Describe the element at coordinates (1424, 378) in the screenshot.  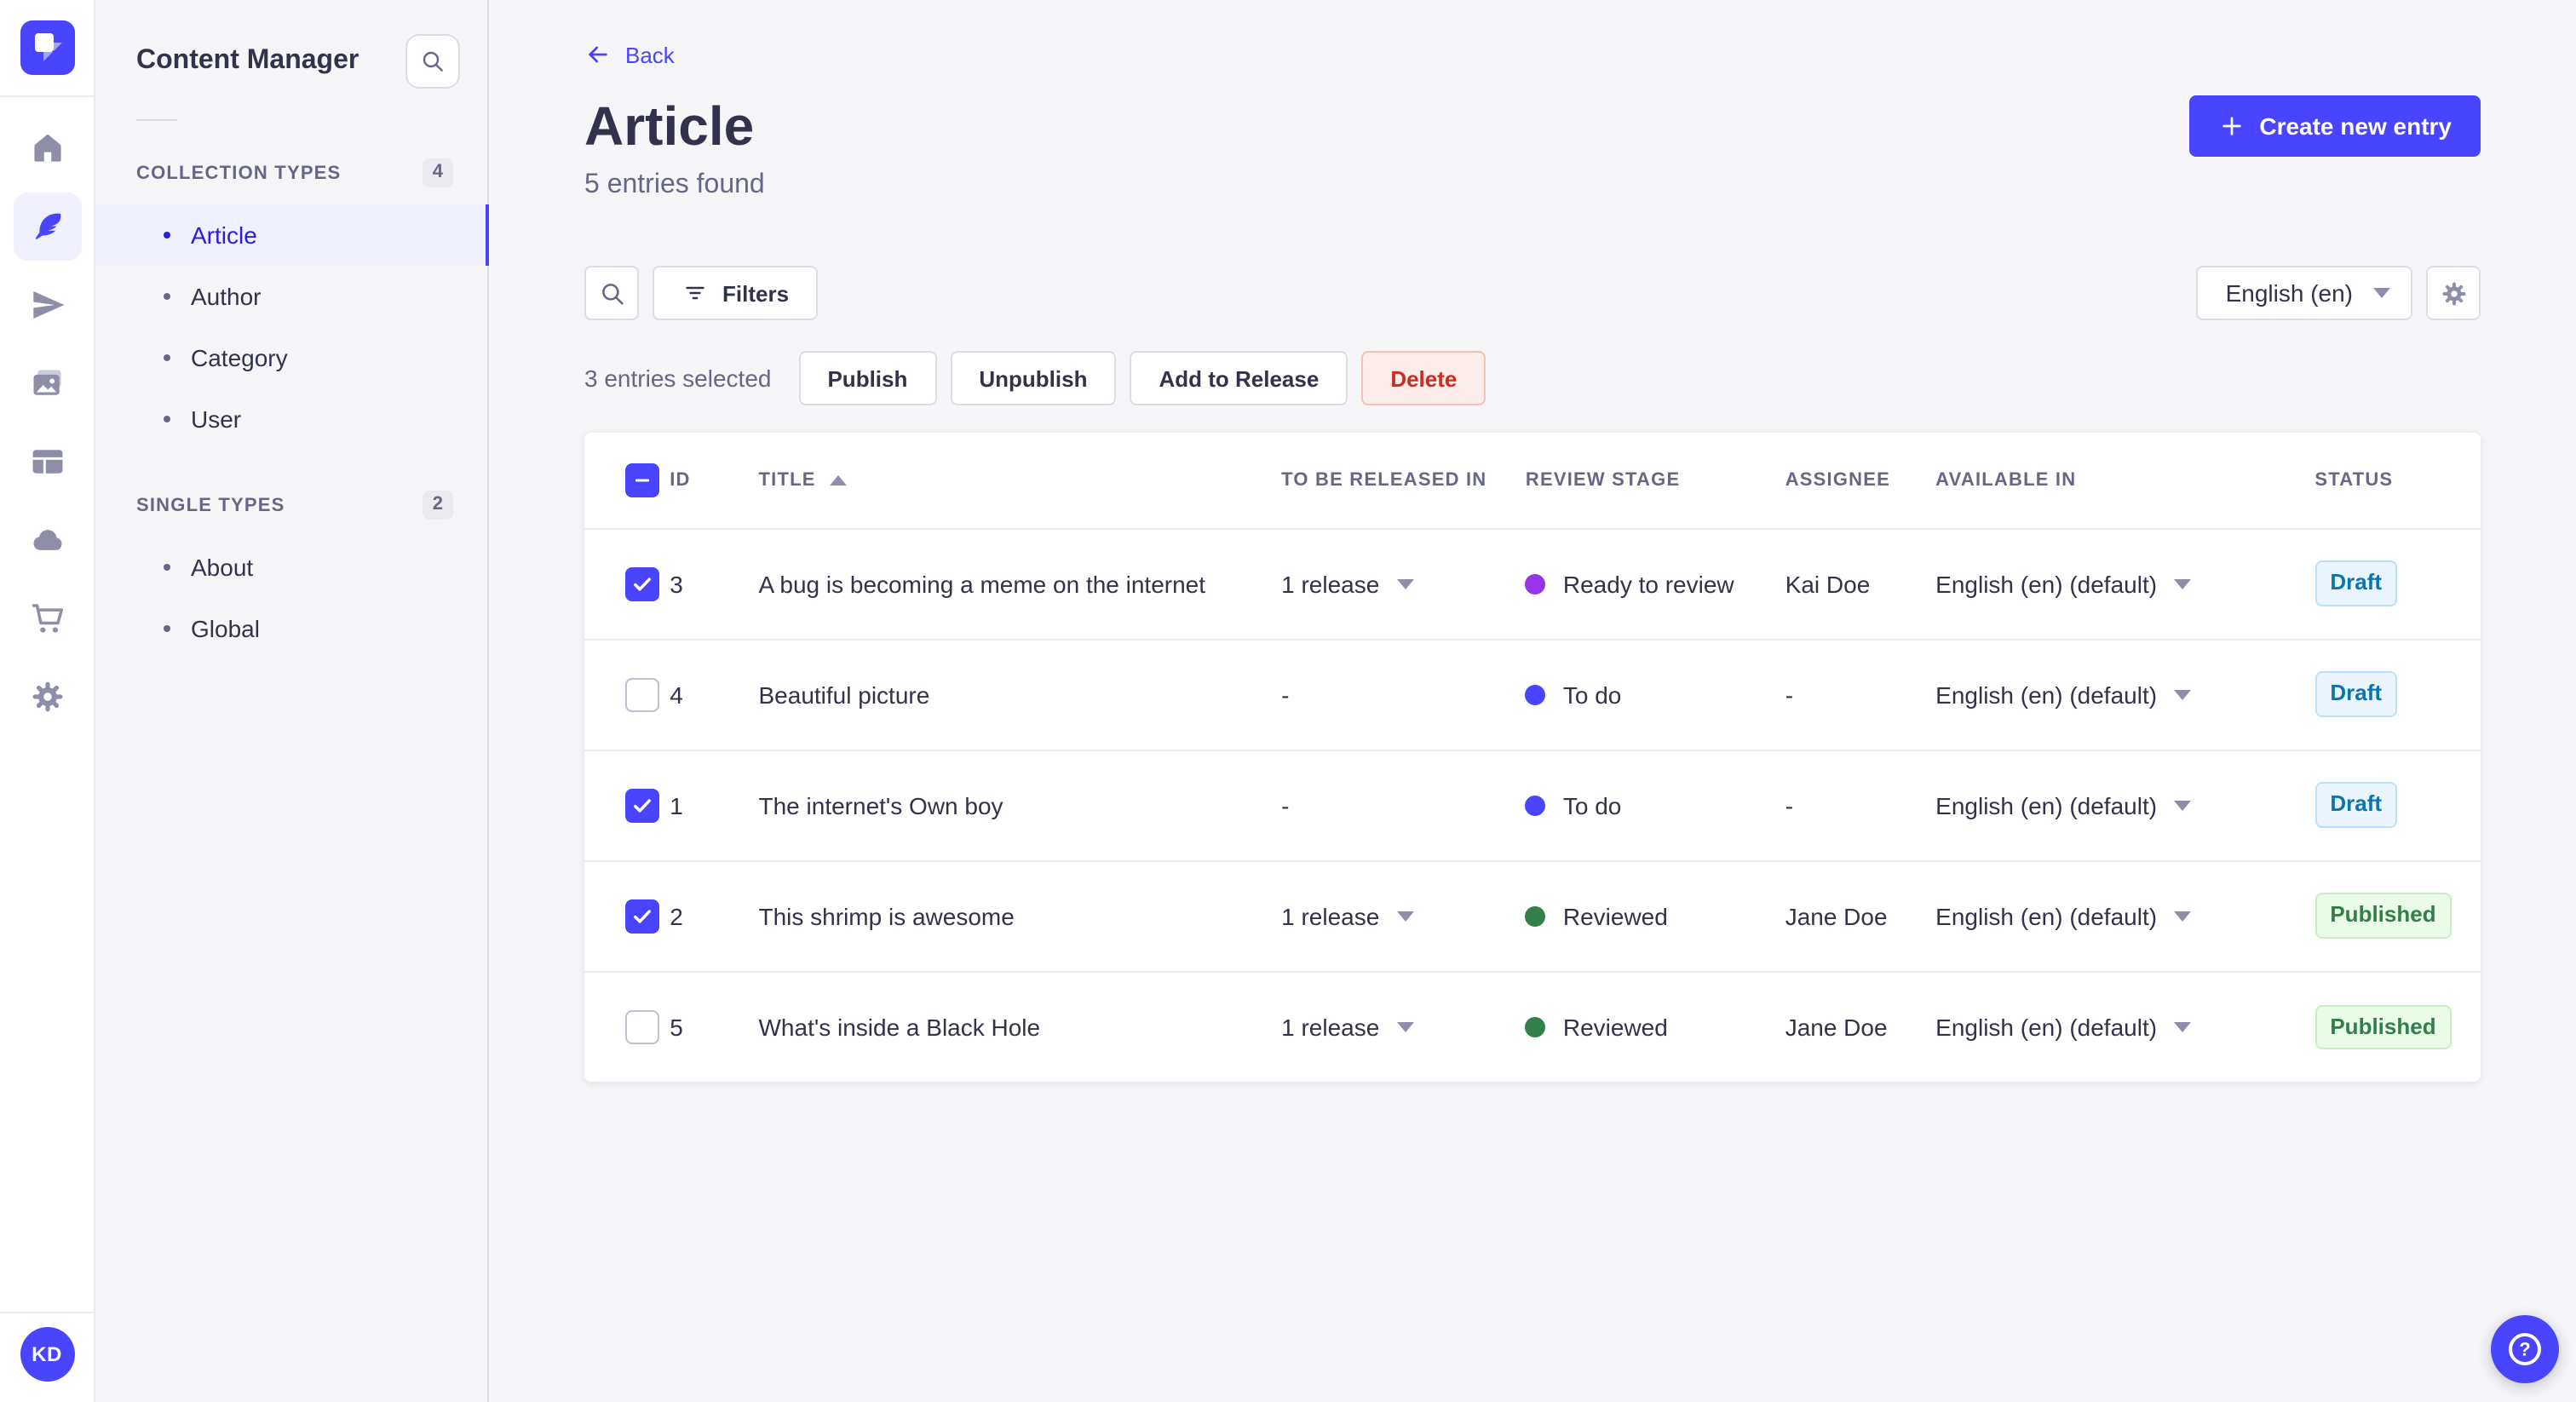
I see `delete-button: Delete` at that location.